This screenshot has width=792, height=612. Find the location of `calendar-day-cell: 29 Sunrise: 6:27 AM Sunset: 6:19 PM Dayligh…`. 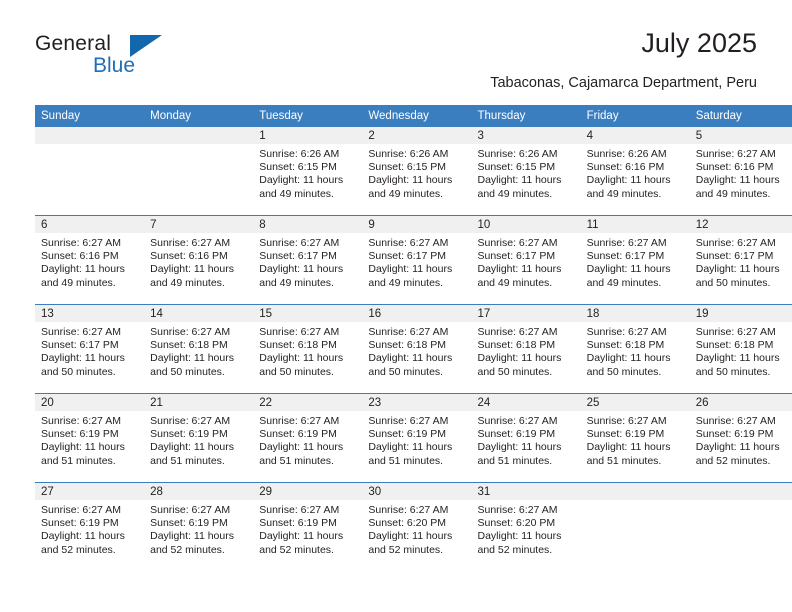

calendar-day-cell: 29 Sunrise: 6:27 AM Sunset: 6:19 PM Dayligh… is located at coordinates (308, 526).